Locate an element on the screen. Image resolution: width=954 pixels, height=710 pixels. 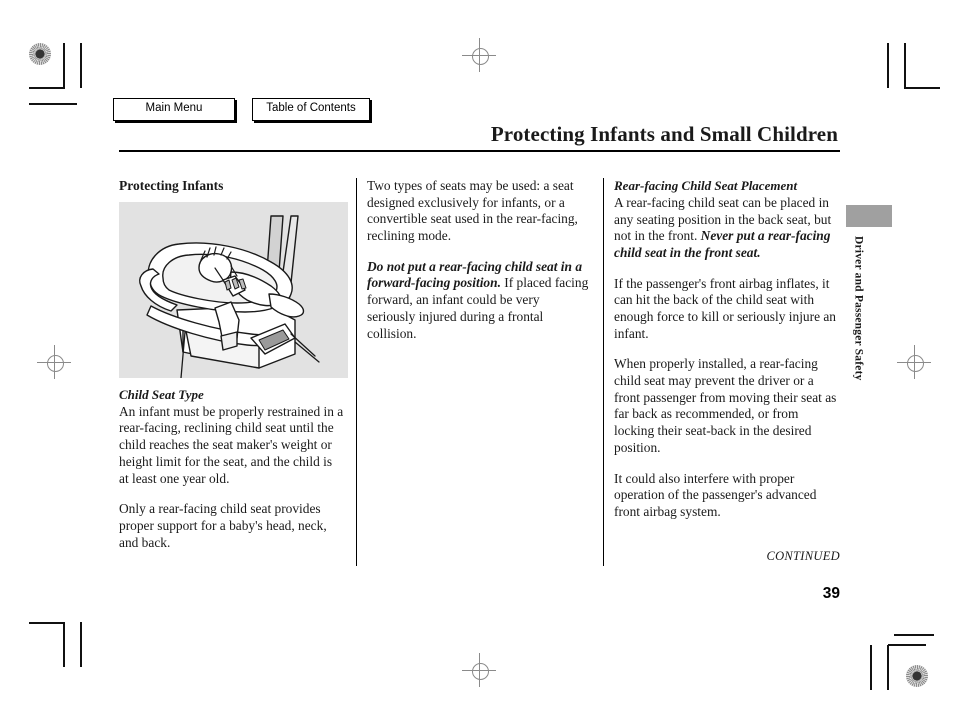
crop-mark-bottom-left-horizontal is located at coordinates (47, 623).